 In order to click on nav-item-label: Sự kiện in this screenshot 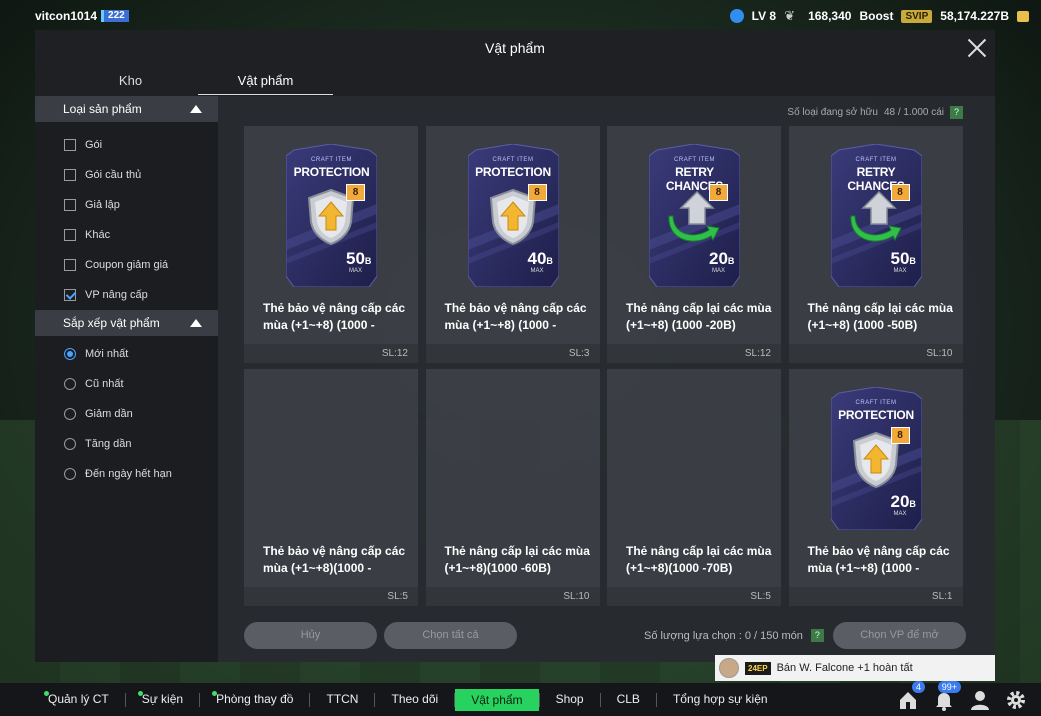, I will do `click(162, 699)`.